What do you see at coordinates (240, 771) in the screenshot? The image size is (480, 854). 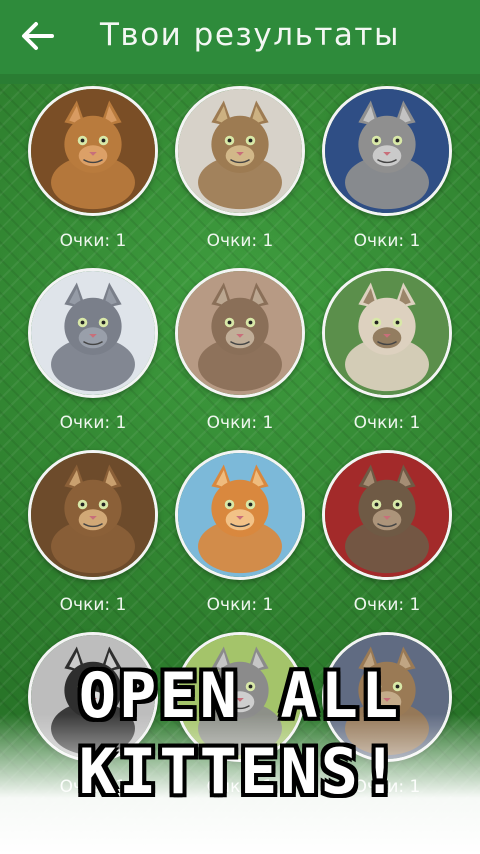 I see `cta-line-2: KITTENS!` at bounding box center [240, 771].